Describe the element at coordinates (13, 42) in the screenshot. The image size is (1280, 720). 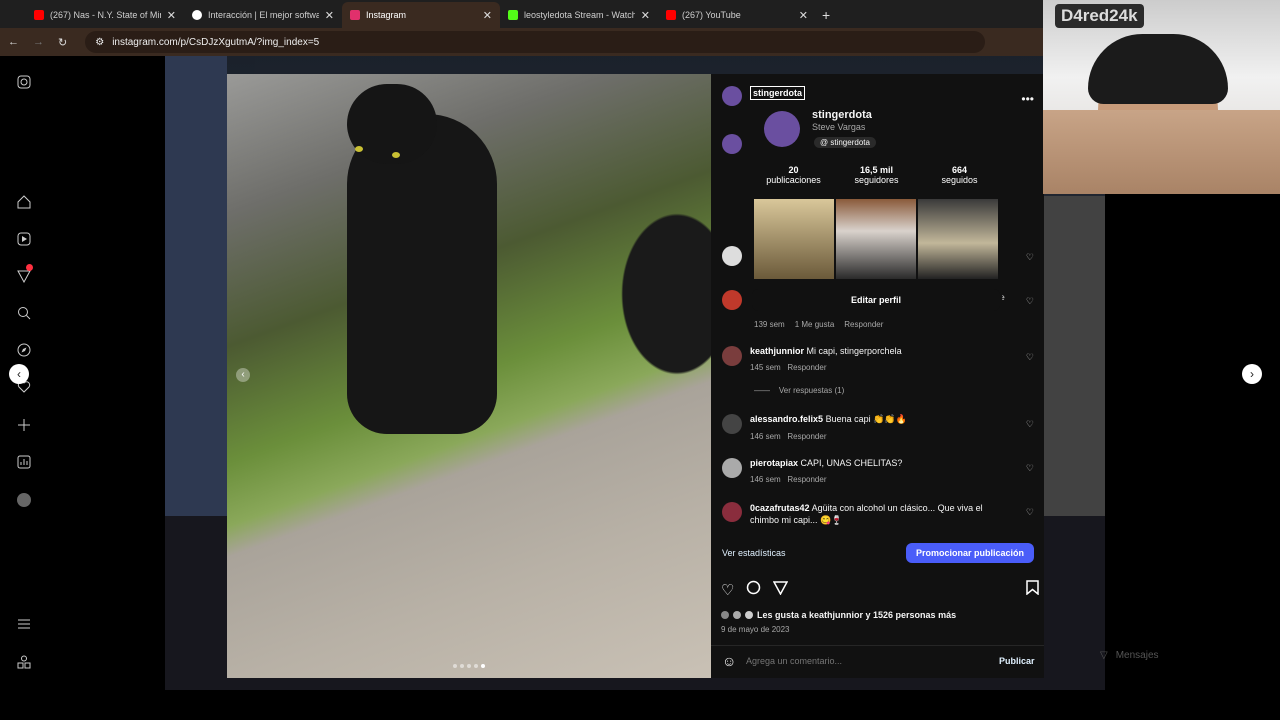
I see `back-icon: ←` at that location.